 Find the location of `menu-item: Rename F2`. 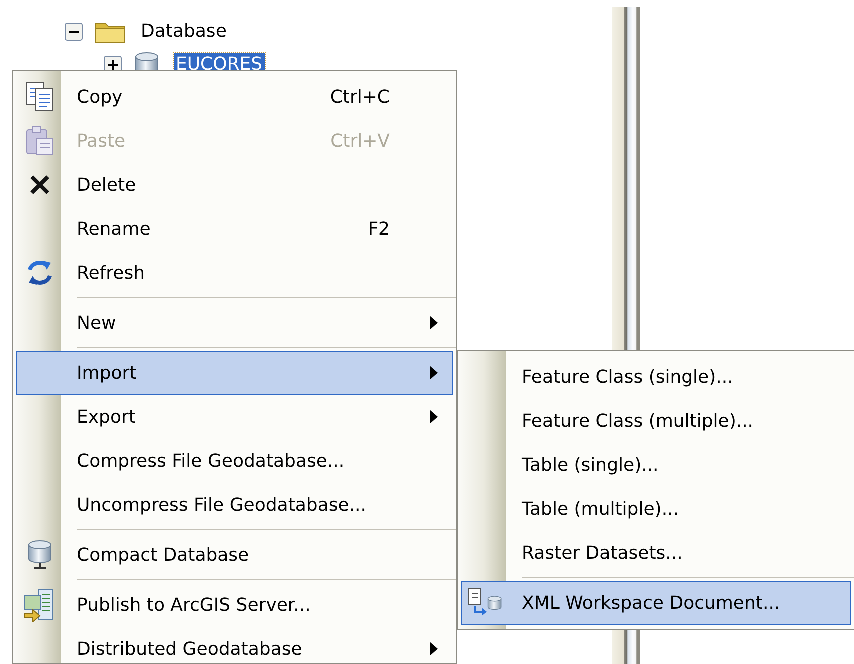

menu-item: Rename F2 is located at coordinates (234, 229).